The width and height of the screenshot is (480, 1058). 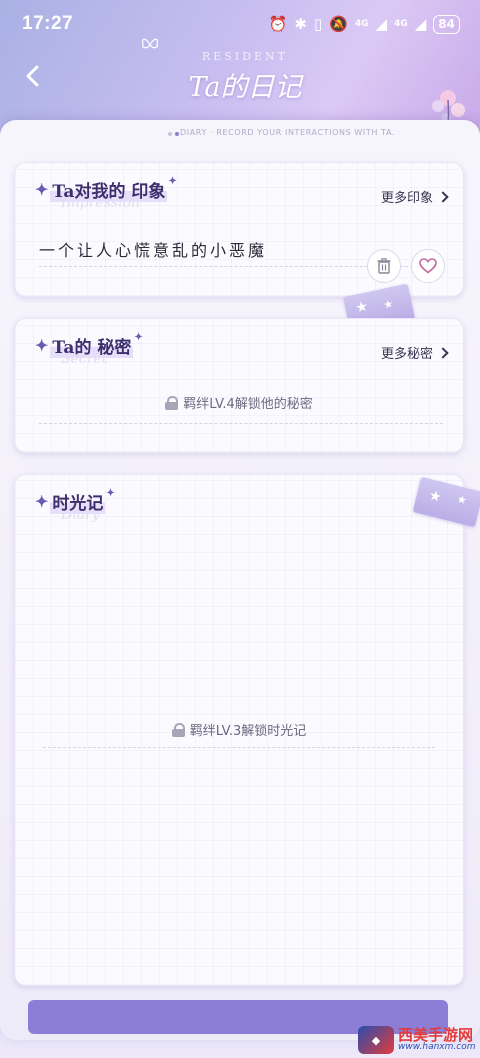 What do you see at coordinates (170, 134) in the screenshot?
I see `page-dot` at bounding box center [170, 134].